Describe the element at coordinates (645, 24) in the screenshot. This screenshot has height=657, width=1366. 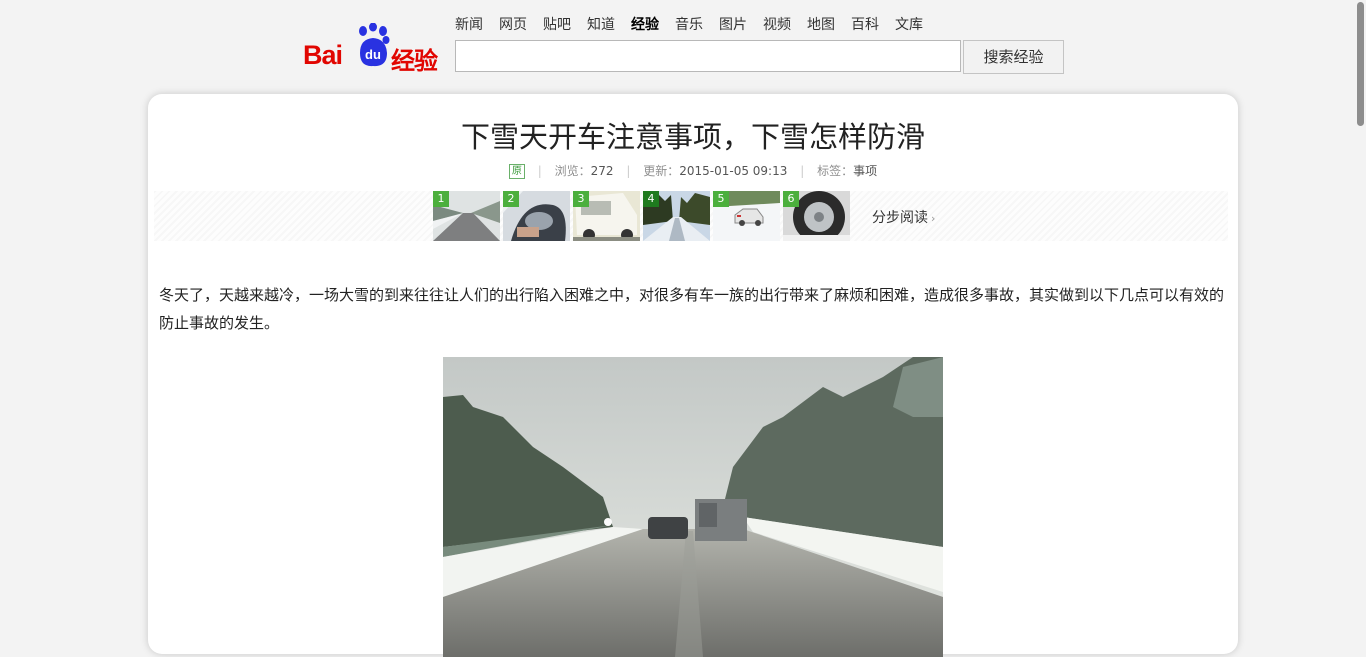
I see `nav-jingyan: 经验` at that location.